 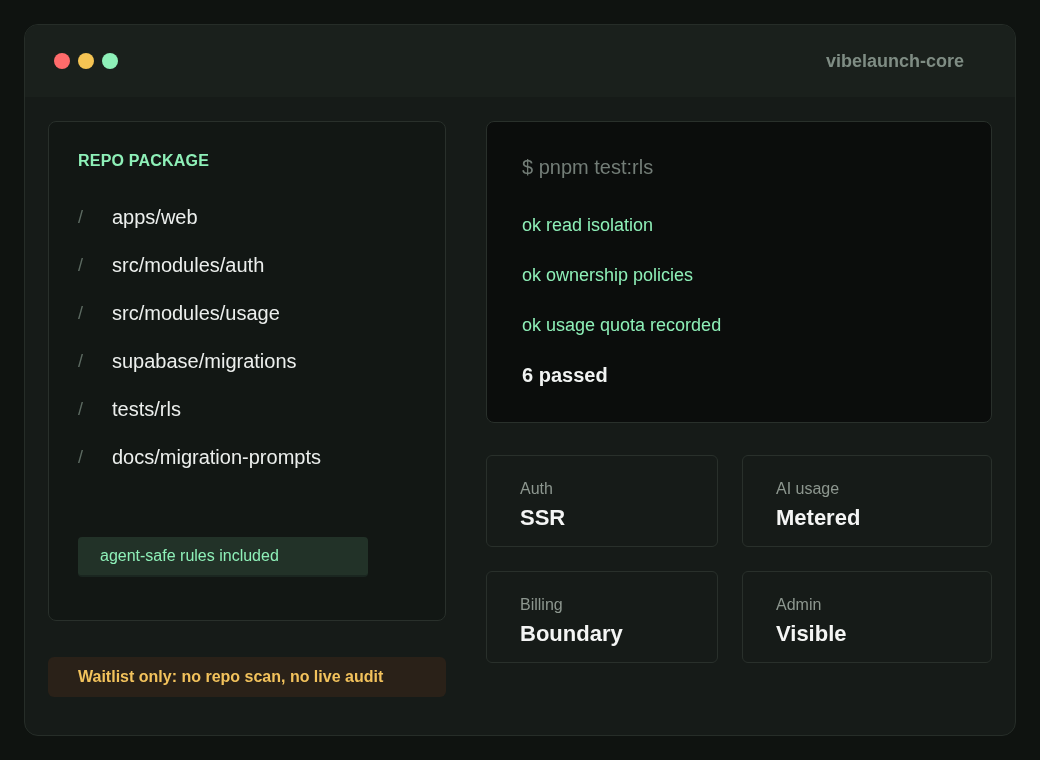 I want to click on path-text: src/modules/usage, so click(x=196, y=313).